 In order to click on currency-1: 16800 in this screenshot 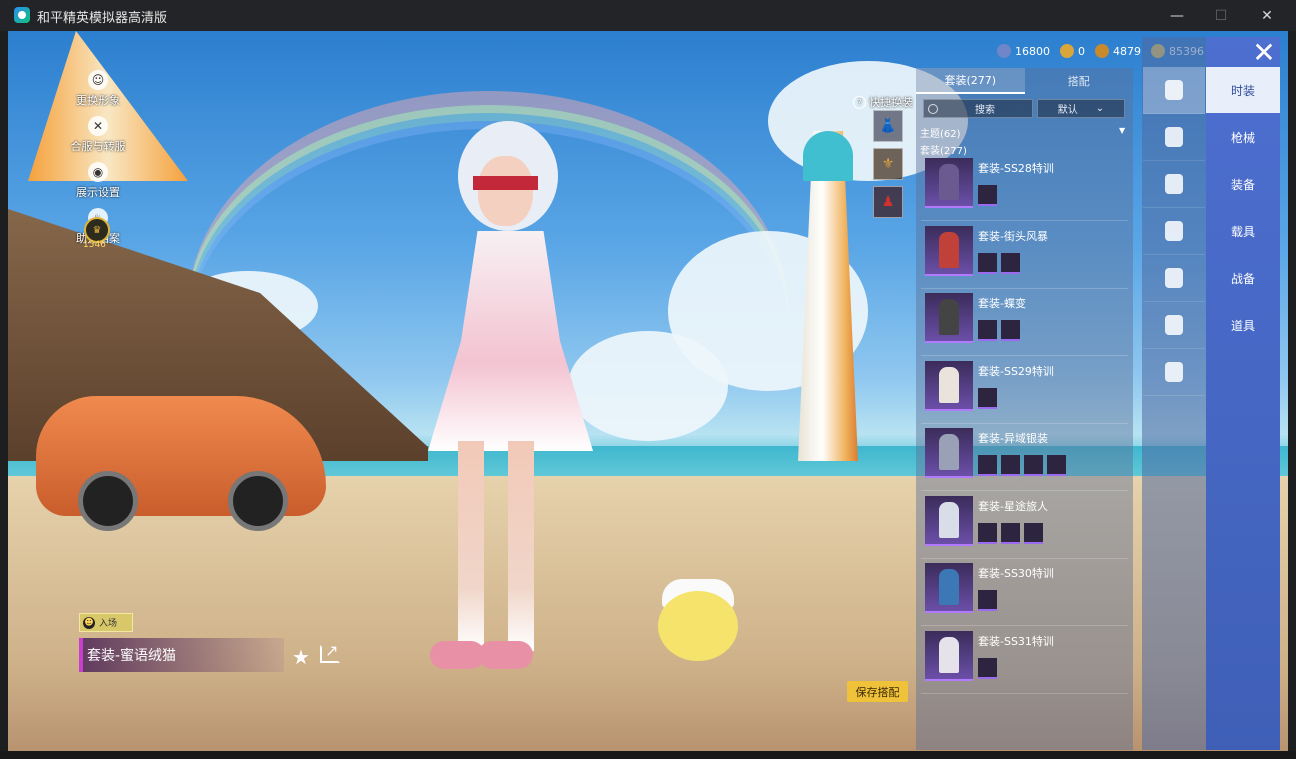, I will do `click(1023, 51)`.